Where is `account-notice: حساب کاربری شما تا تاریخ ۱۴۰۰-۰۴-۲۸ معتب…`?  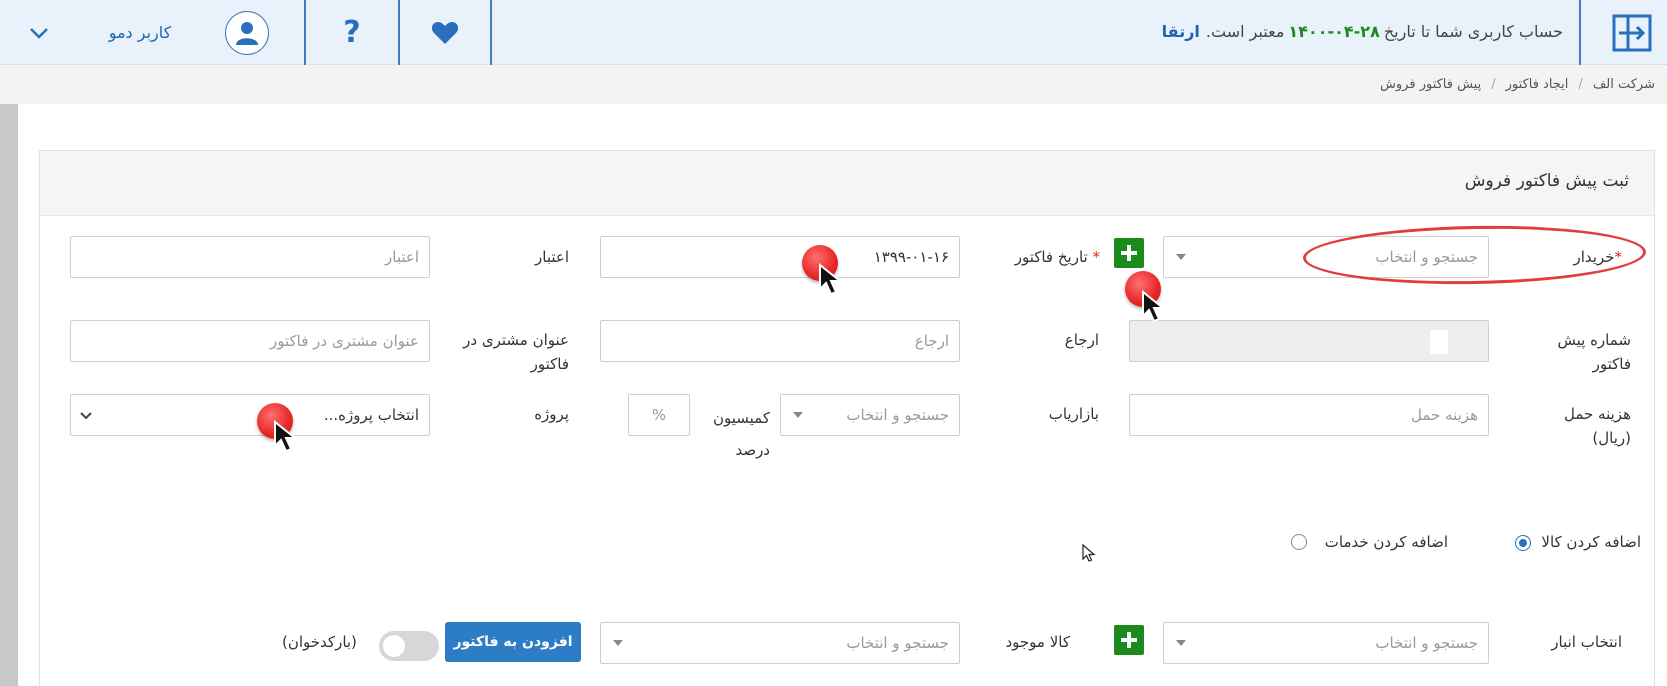 account-notice: حساب کاربری شما تا تاریخ ۱۴۰۰-۰۴-۲۸ معتب… is located at coordinates (1362, 31).